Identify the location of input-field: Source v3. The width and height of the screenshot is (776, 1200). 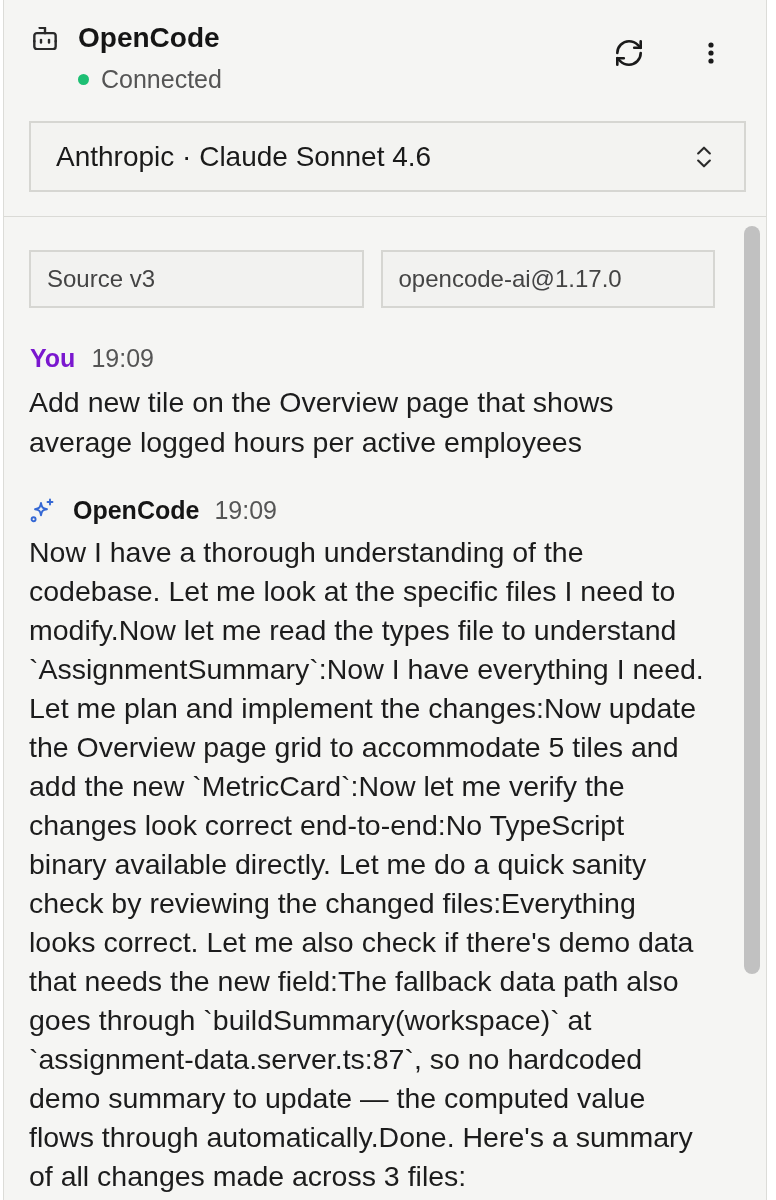
(196, 279).